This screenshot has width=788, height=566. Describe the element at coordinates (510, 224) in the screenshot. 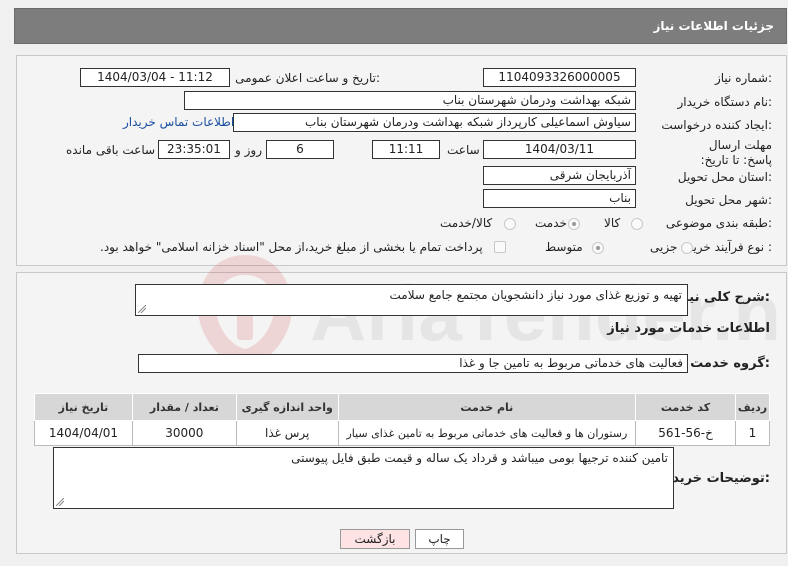

I see `category-radio-goods-service` at that location.